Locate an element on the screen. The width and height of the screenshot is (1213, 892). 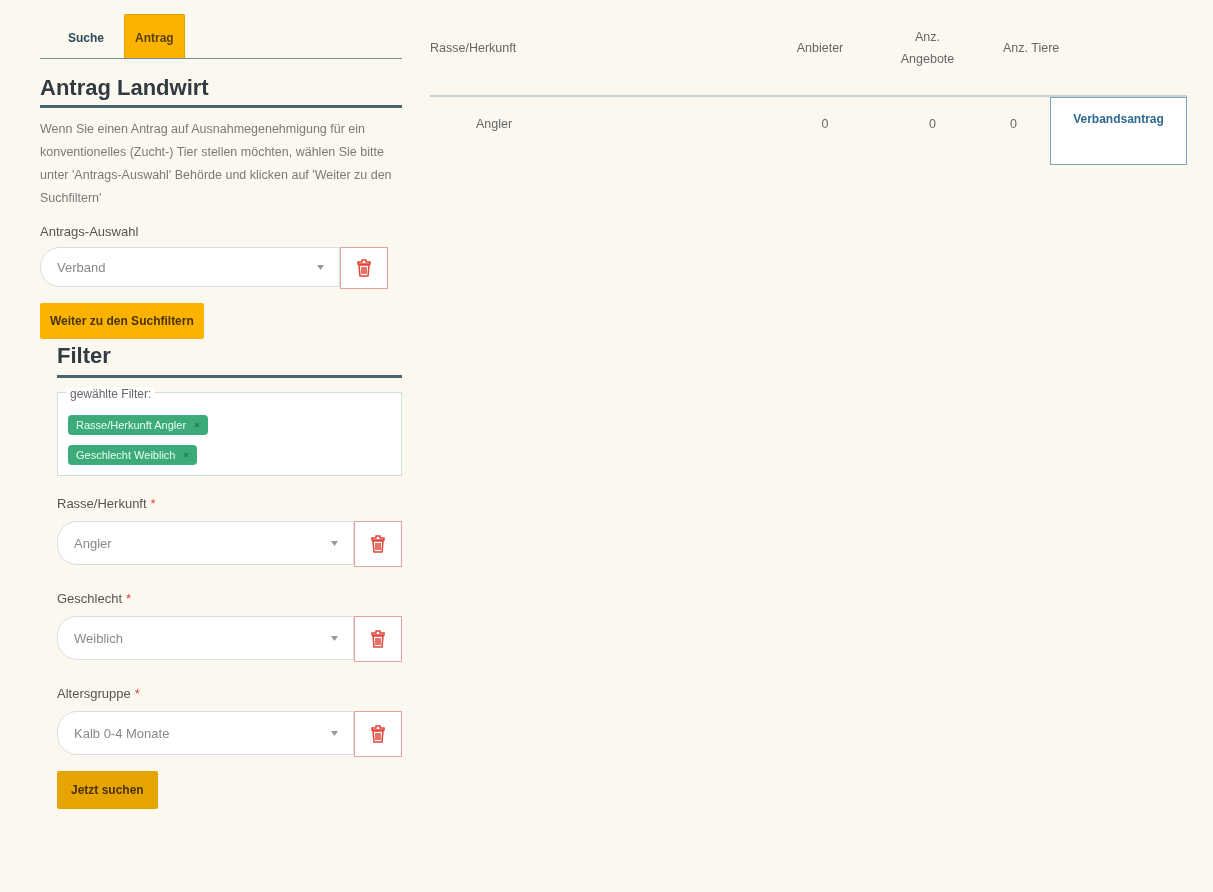
filter-heading: Filter is located at coordinates (229, 360).